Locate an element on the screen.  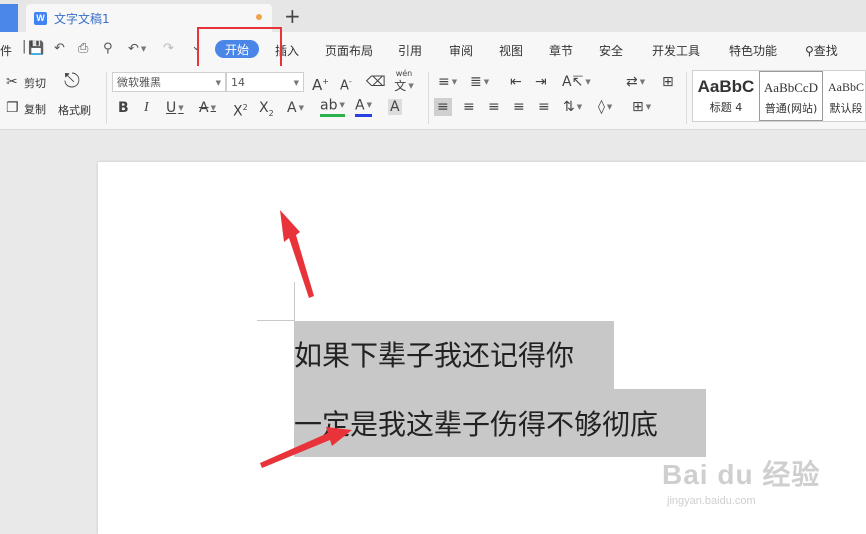
paragraph-shading-icon: ◊ ▼ is located at coordinates (605, 107).